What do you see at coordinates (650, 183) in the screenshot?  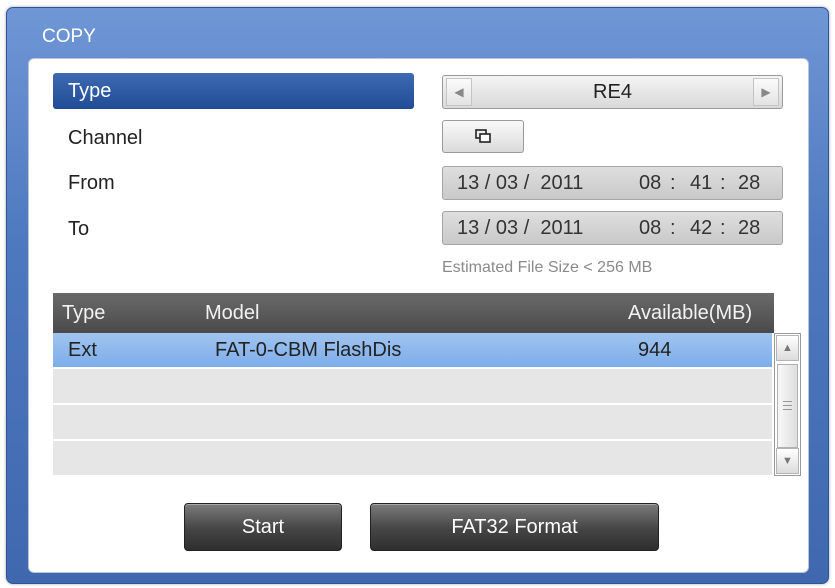 I see `from-hour: 08` at bounding box center [650, 183].